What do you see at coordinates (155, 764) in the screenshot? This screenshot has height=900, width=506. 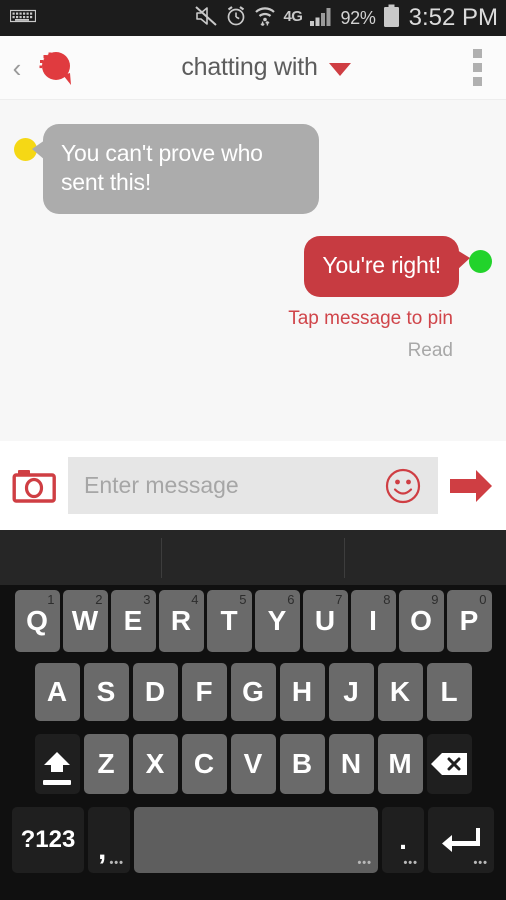 I see `key-x: X` at bounding box center [155, 764].